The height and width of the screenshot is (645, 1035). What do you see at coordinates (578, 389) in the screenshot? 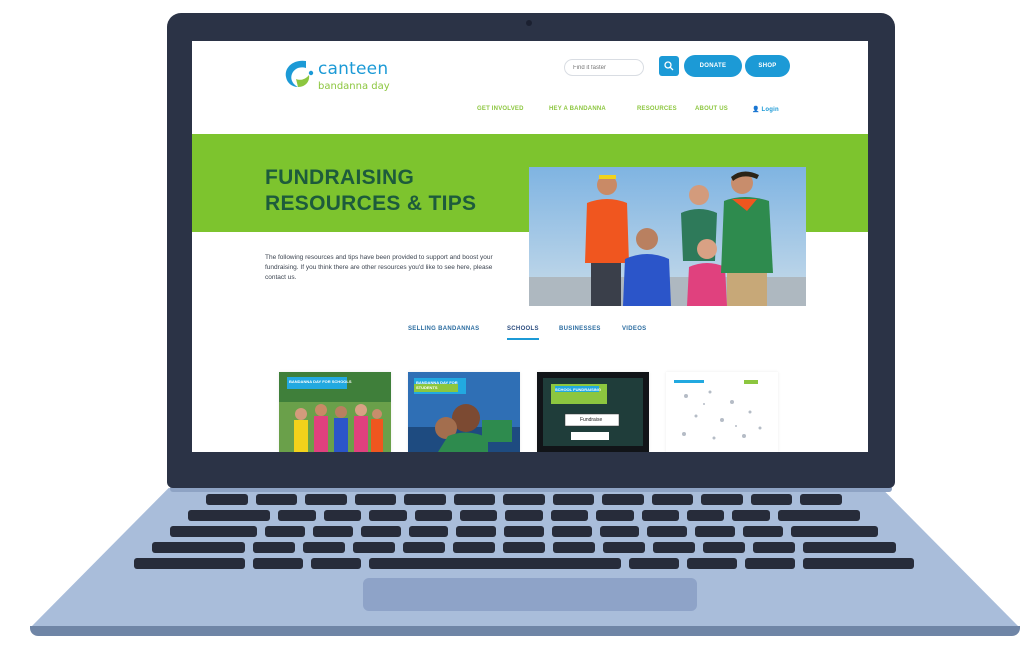
I see `card-caption: SCHOOL FUNDRAISING` at bounding box center [578, 389].